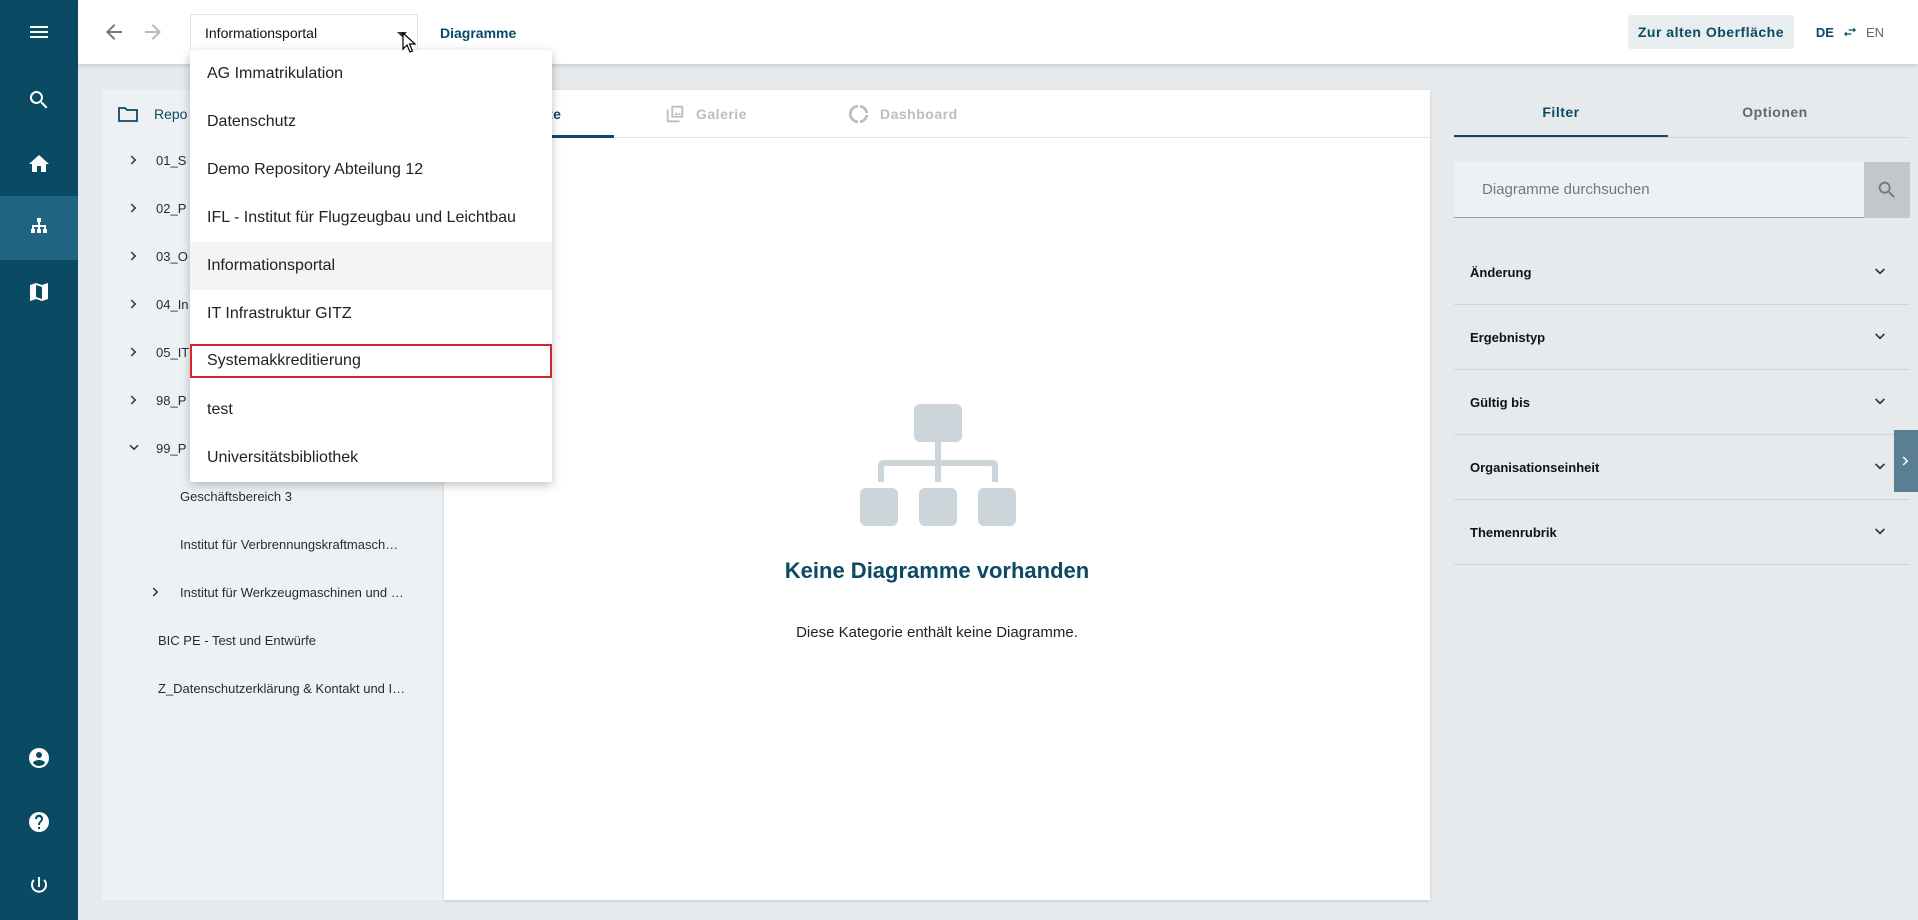  What do you see at coordinates (154, 400) in the screenshot?
I see `tree-item: 98_P` at bounding box center [154, 400].